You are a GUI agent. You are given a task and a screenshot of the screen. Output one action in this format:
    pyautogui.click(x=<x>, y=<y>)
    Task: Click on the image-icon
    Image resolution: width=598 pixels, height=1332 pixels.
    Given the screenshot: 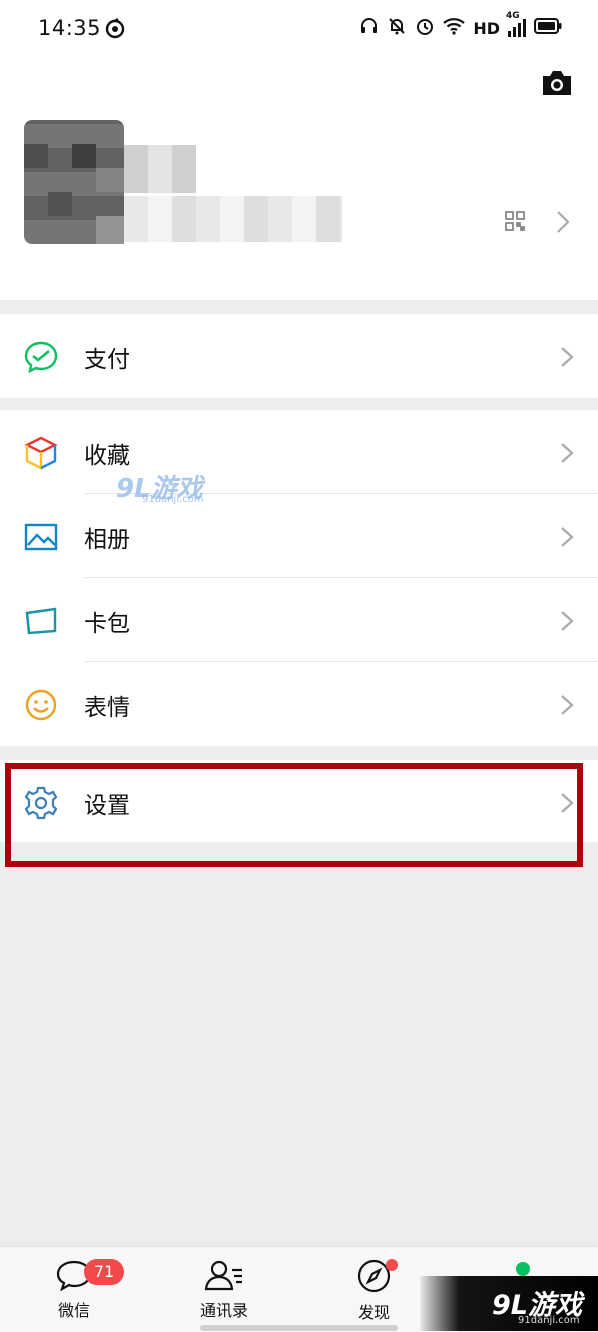 What is the action you would take?
    pyautogui.click(x=41, y=537)
    